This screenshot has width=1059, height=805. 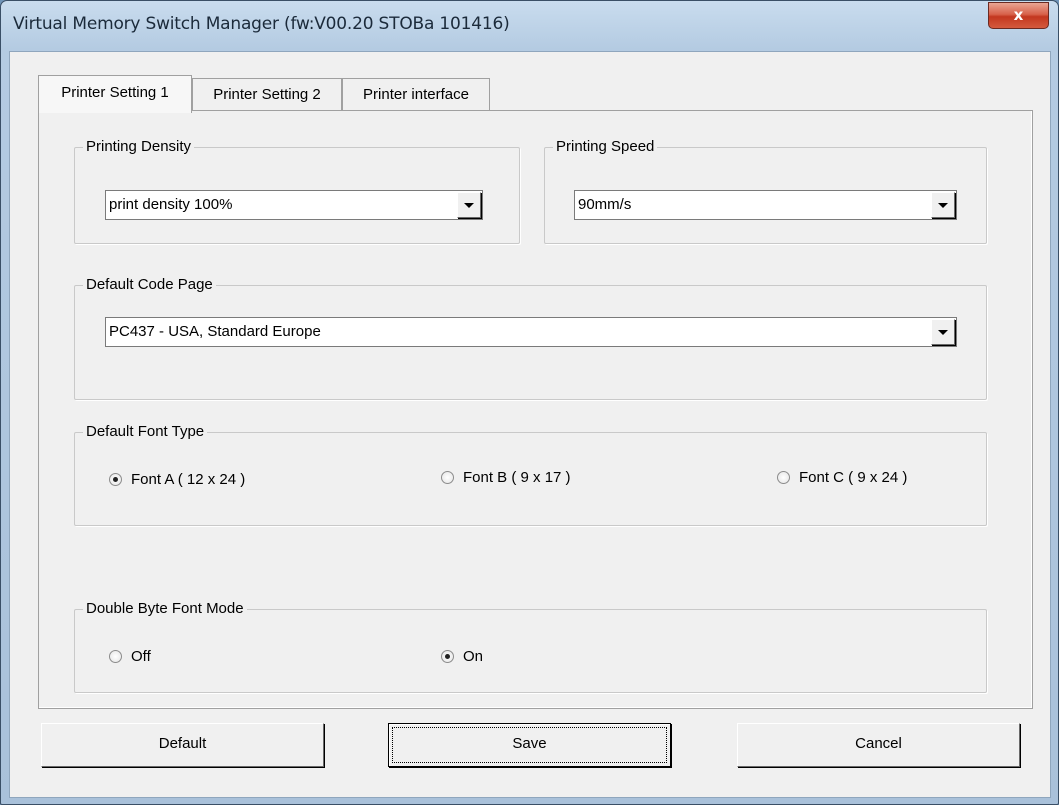 I want to click on printing-density-value: print density 100%, so click(x=171, y=204).